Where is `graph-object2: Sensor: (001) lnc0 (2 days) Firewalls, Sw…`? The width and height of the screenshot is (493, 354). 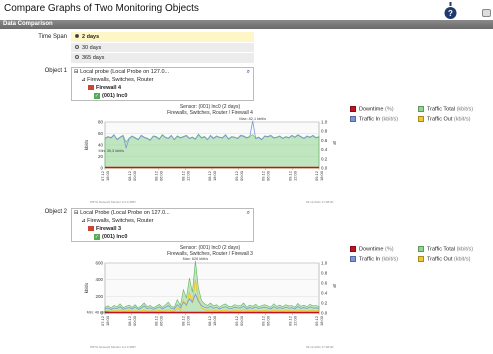
graph-object2: Sensor: (001) lnc0 (2 days) Firewalls, Sw… is located at coordinates (210, 293).